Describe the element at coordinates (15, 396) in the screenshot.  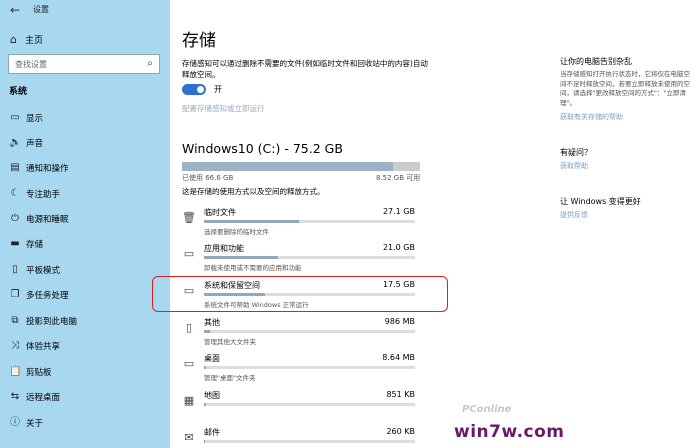
I see `remote-desktop-icon: ⇆` at that location.